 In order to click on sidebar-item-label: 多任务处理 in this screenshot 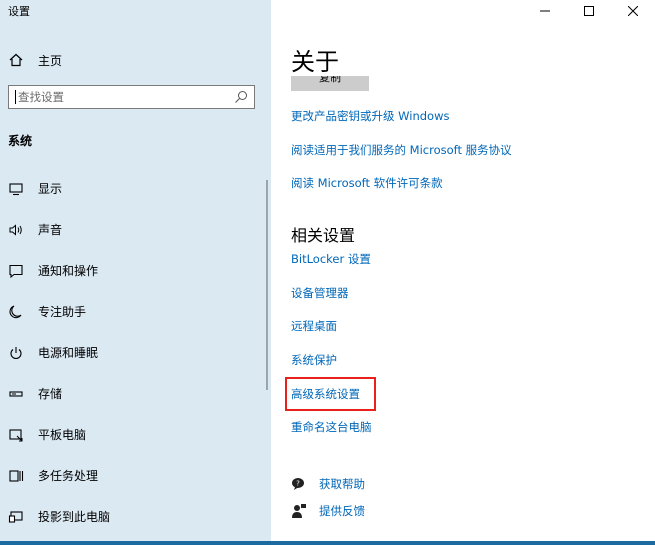, I will do `click(68, 476)`.